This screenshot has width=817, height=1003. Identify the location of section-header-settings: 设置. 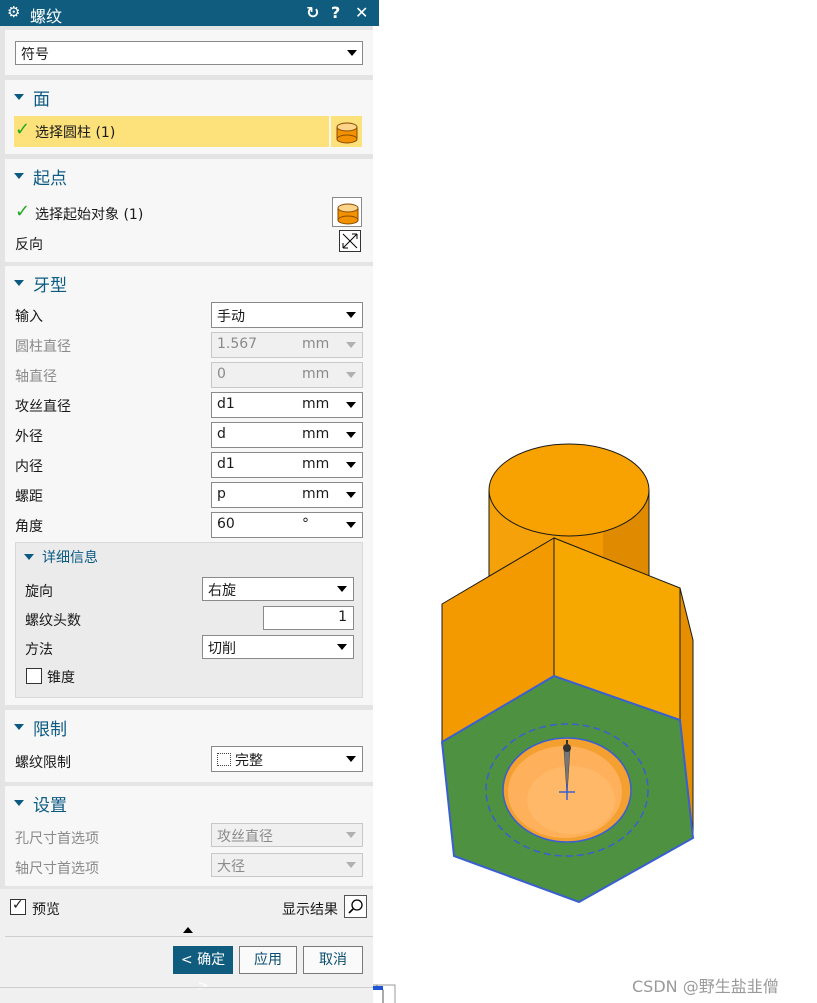
(50, 806).